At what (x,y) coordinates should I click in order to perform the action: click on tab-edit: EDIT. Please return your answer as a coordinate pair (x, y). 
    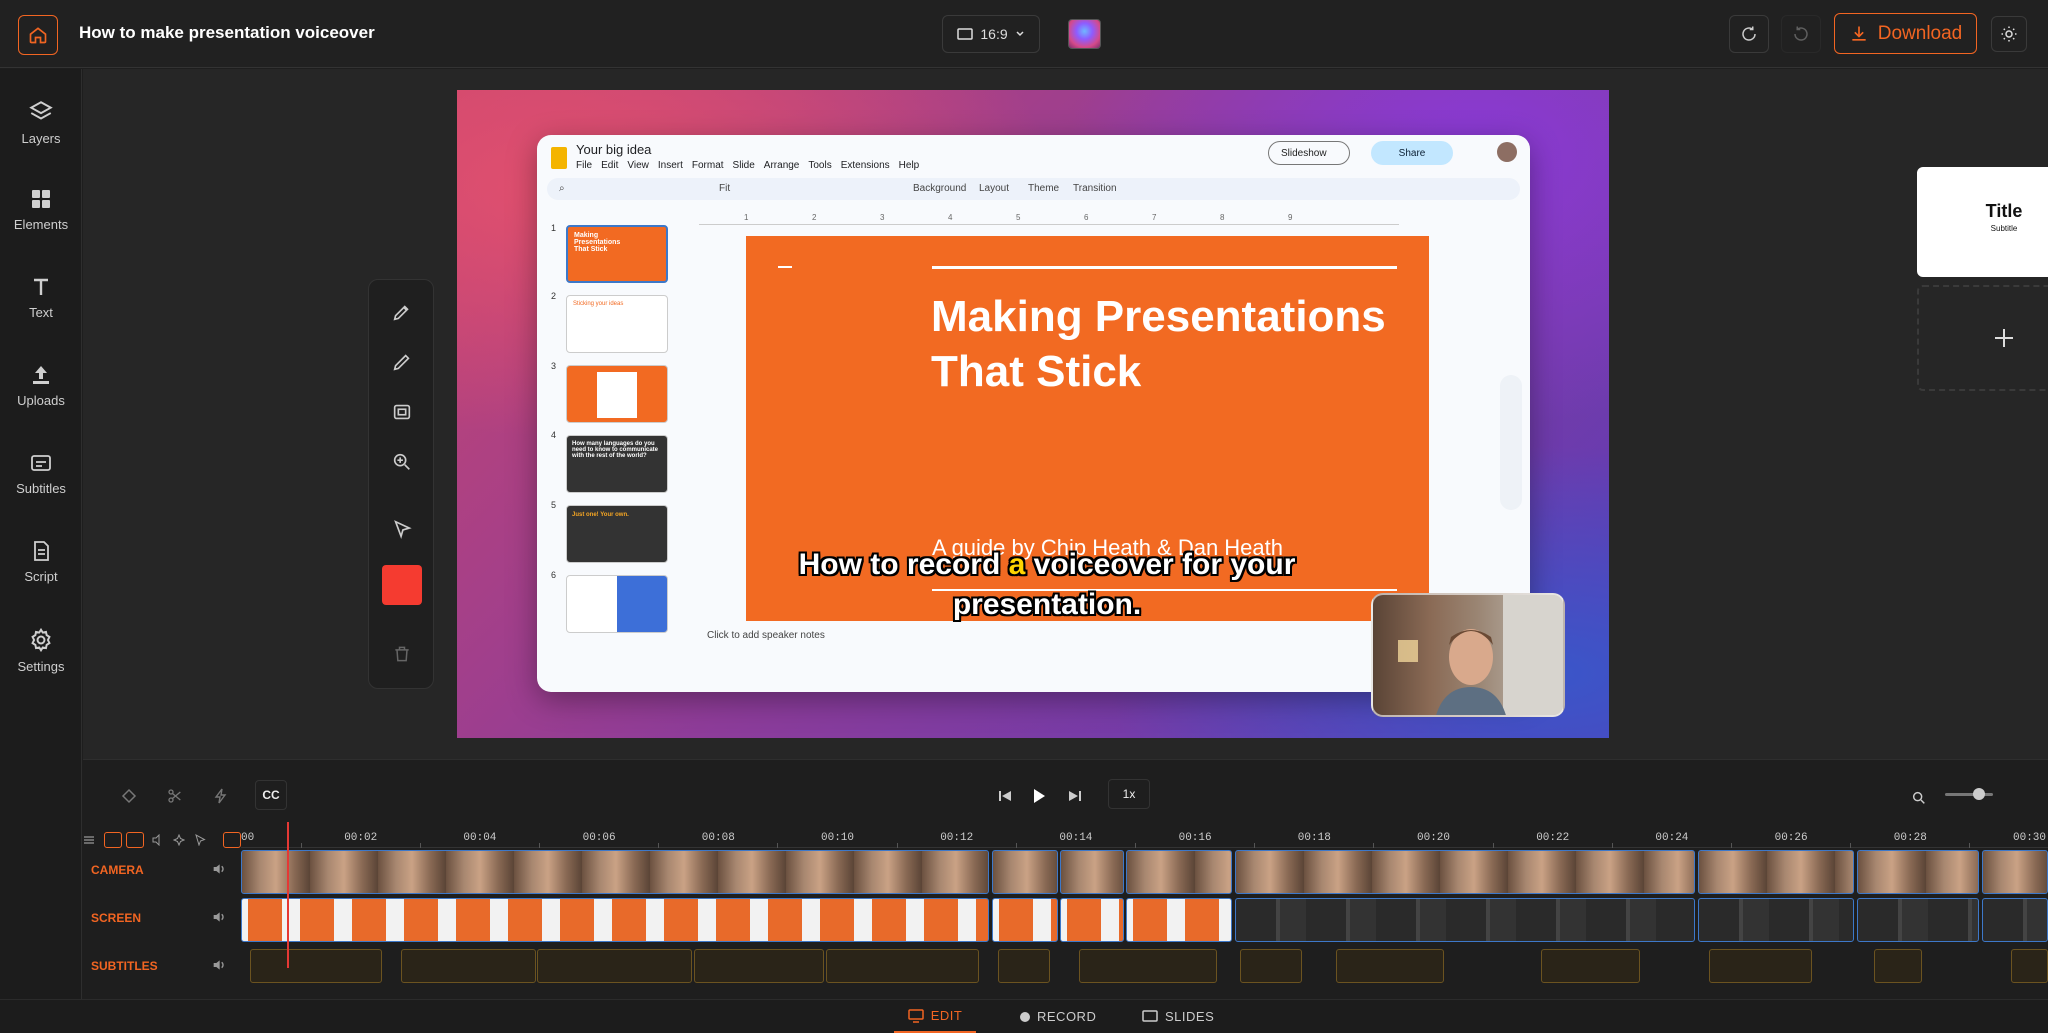
    Looking at the image, I should click on (935, 1016).